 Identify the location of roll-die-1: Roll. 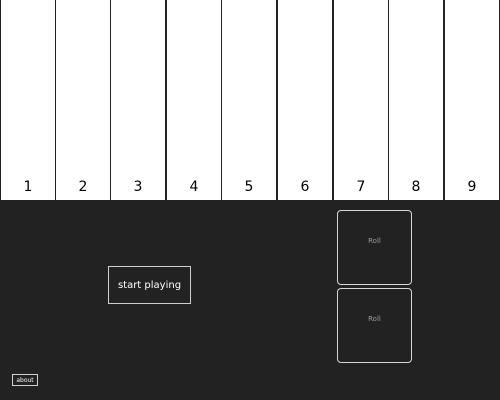
(374, 247).